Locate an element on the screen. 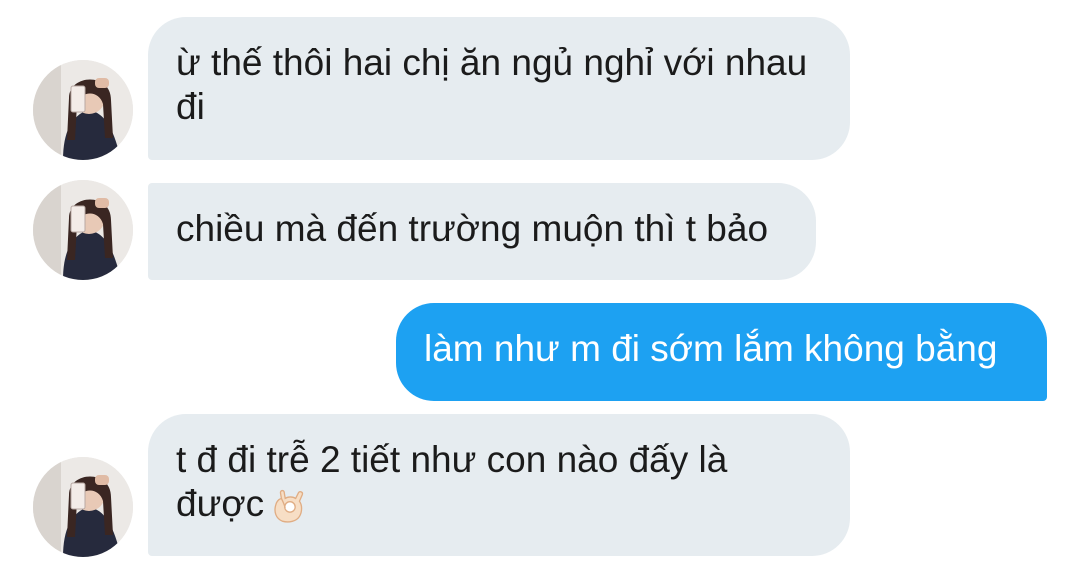 The width and height of the screenshot is (1080, 586). message-text: làm như m đi sớm lắm không bằng is located at coordinates (711, 348).